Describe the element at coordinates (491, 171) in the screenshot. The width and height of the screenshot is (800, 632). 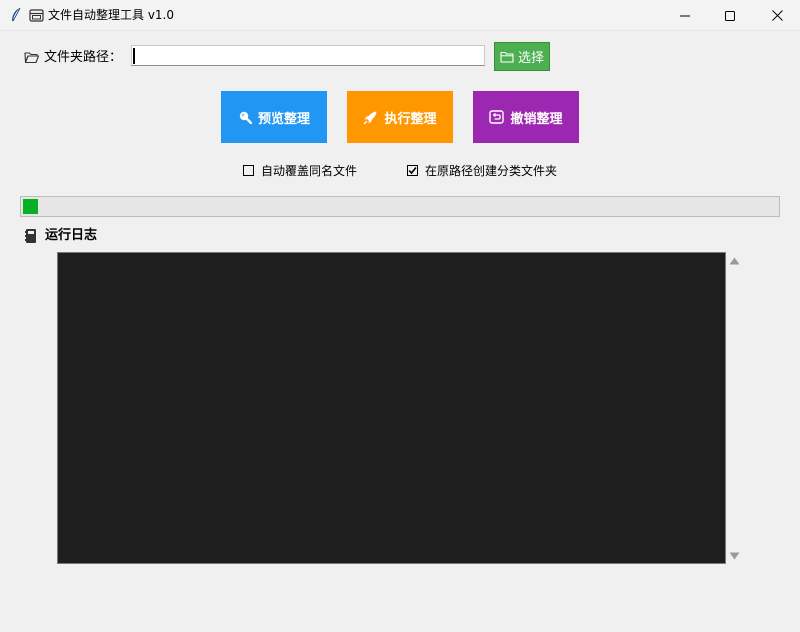
I see `create-folder-checkbox-label: 在原路径创建分类文件夹` at that location.